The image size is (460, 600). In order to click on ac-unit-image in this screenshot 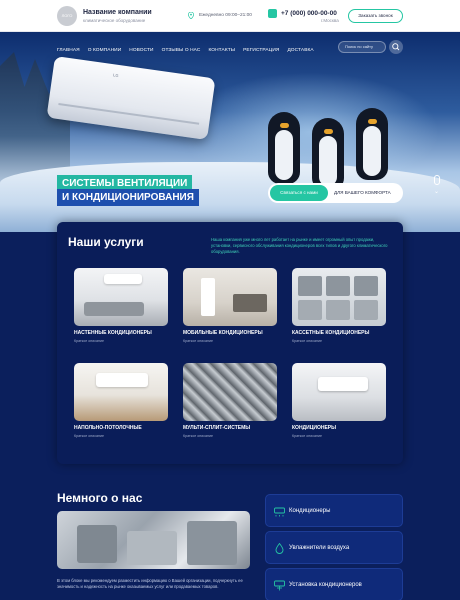, I will do `click(339, 392)`.